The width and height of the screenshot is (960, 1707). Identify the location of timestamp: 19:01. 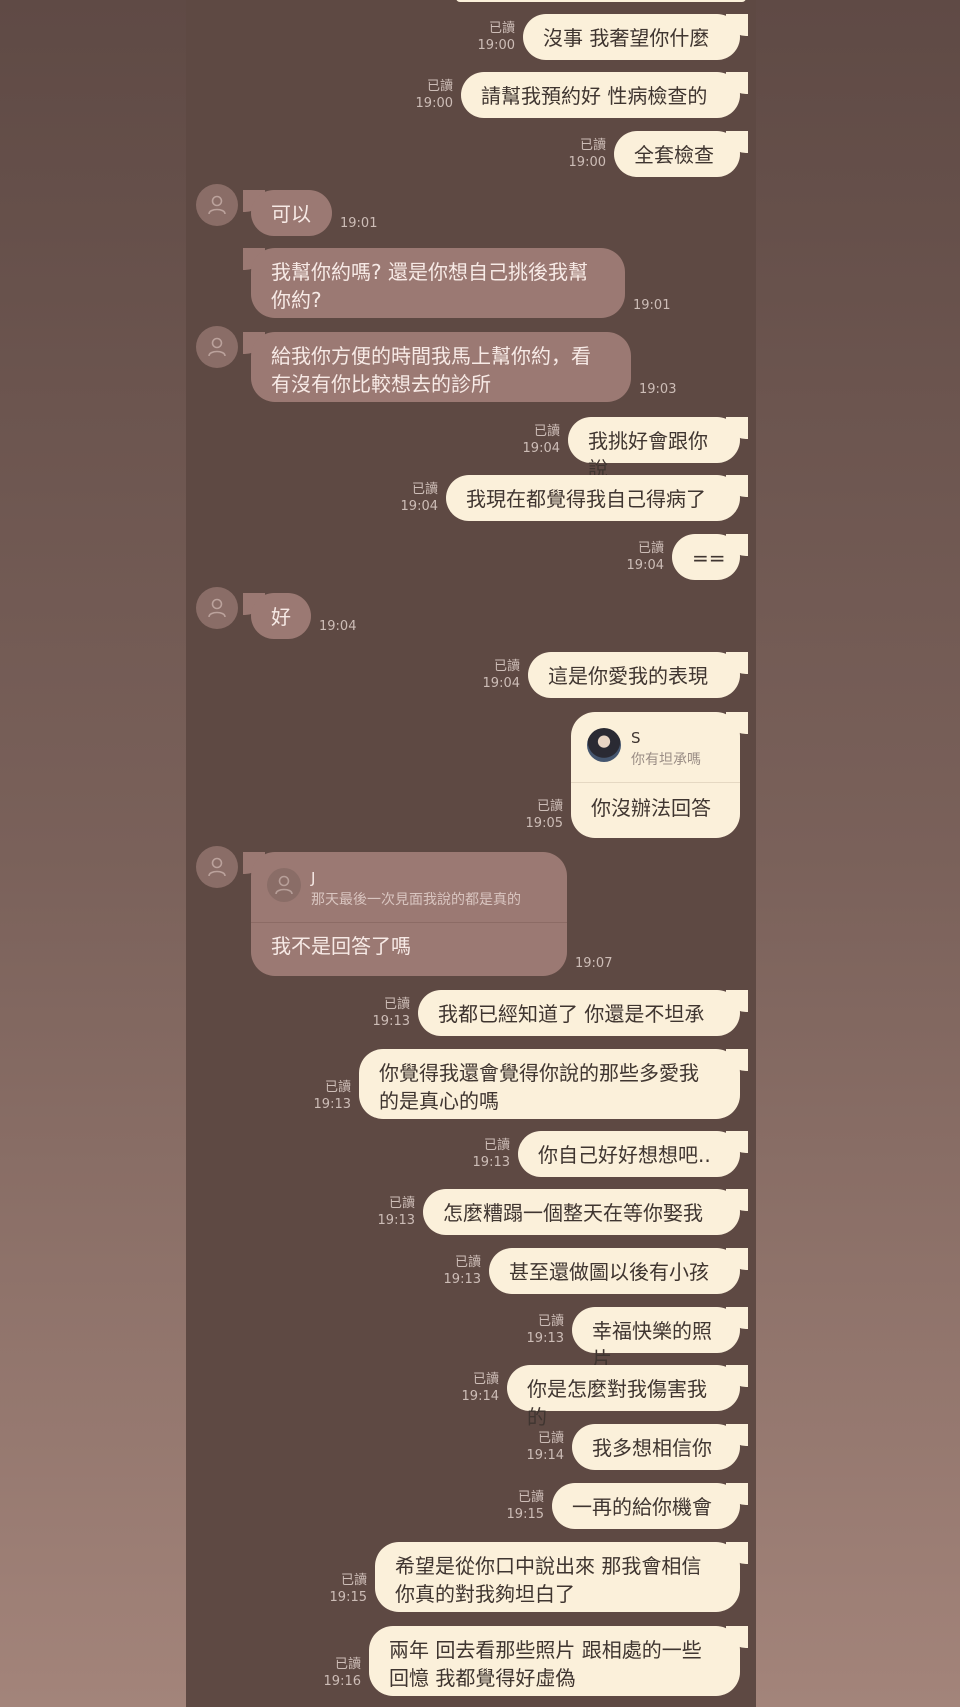
(359, 223).